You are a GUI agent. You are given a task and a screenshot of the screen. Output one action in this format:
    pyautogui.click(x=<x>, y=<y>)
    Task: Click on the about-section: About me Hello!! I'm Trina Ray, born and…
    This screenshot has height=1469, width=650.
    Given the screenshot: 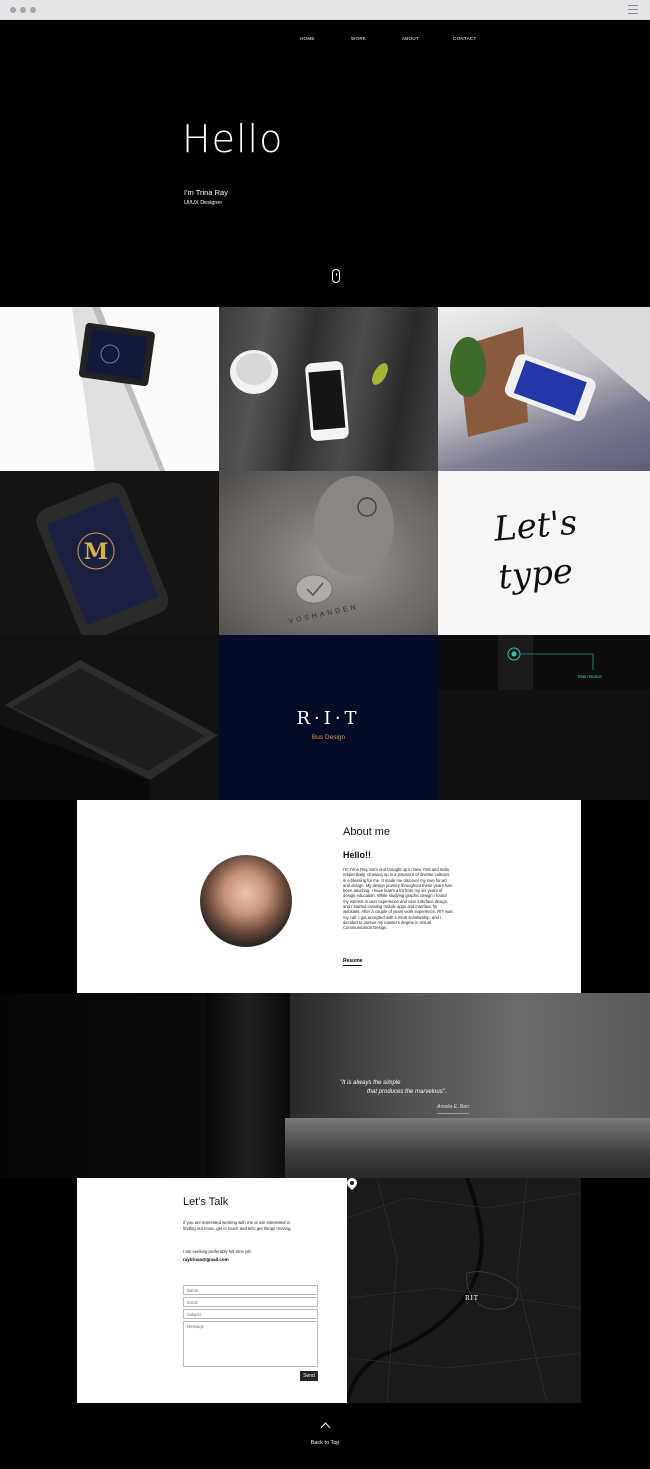 What is the action you would take?
    pyautogui.click(x=329, y=896)
    